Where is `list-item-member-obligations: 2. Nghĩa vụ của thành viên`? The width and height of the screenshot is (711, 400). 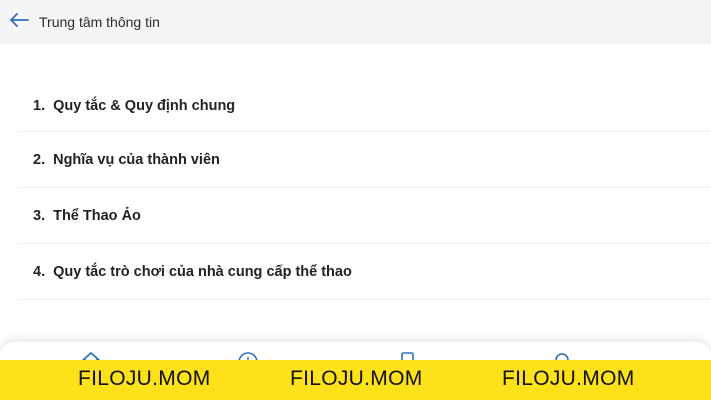 list-item-member-obligations: 2. Nghĩa vụ của thành viên is located at coordinates (364, 160).